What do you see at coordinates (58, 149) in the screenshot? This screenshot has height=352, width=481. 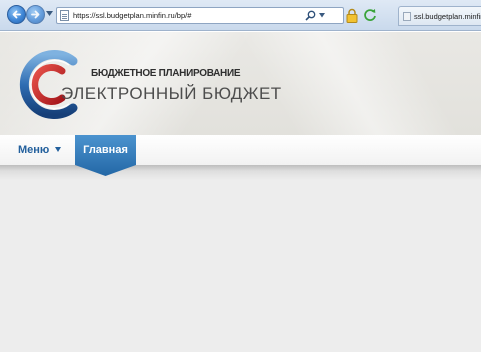 I see `chevron-down-icon` at bounding box center [58, 149].